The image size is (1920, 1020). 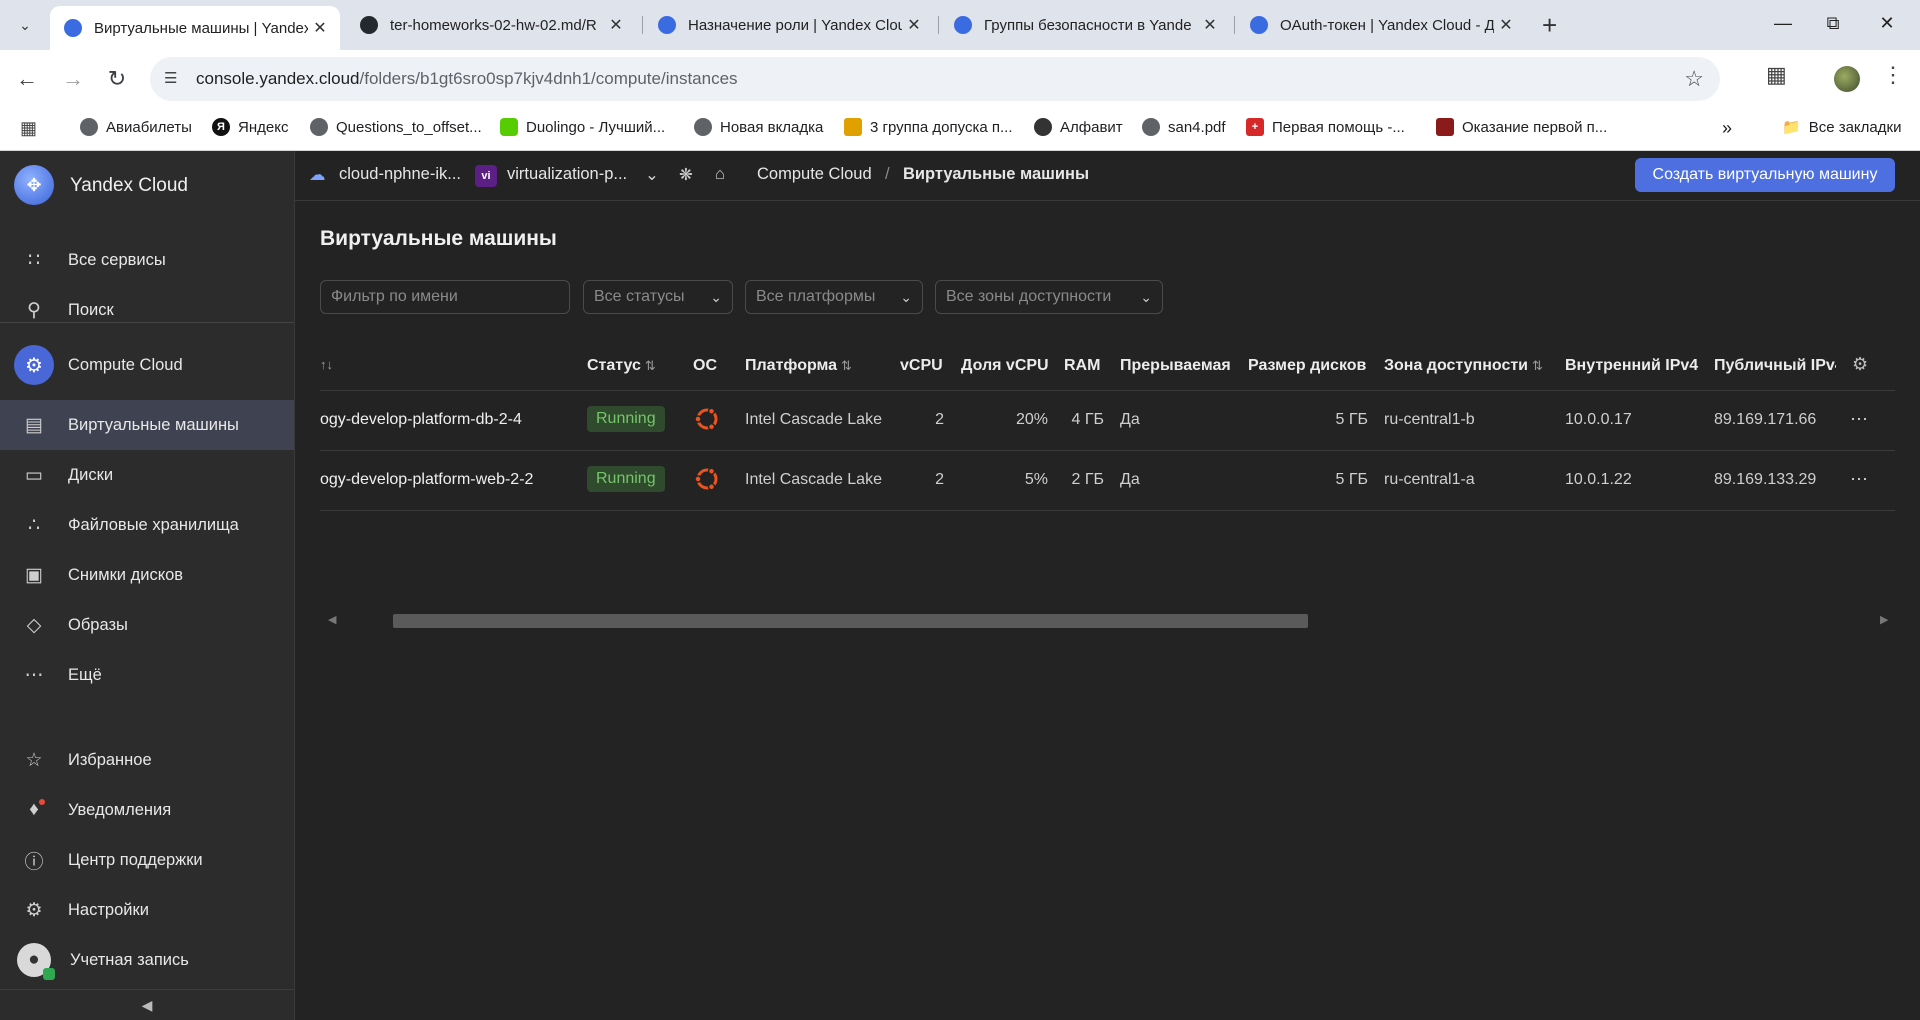 I want to click on sidebar-item-account: ● Учетная запись, so click(x=147, y=960).